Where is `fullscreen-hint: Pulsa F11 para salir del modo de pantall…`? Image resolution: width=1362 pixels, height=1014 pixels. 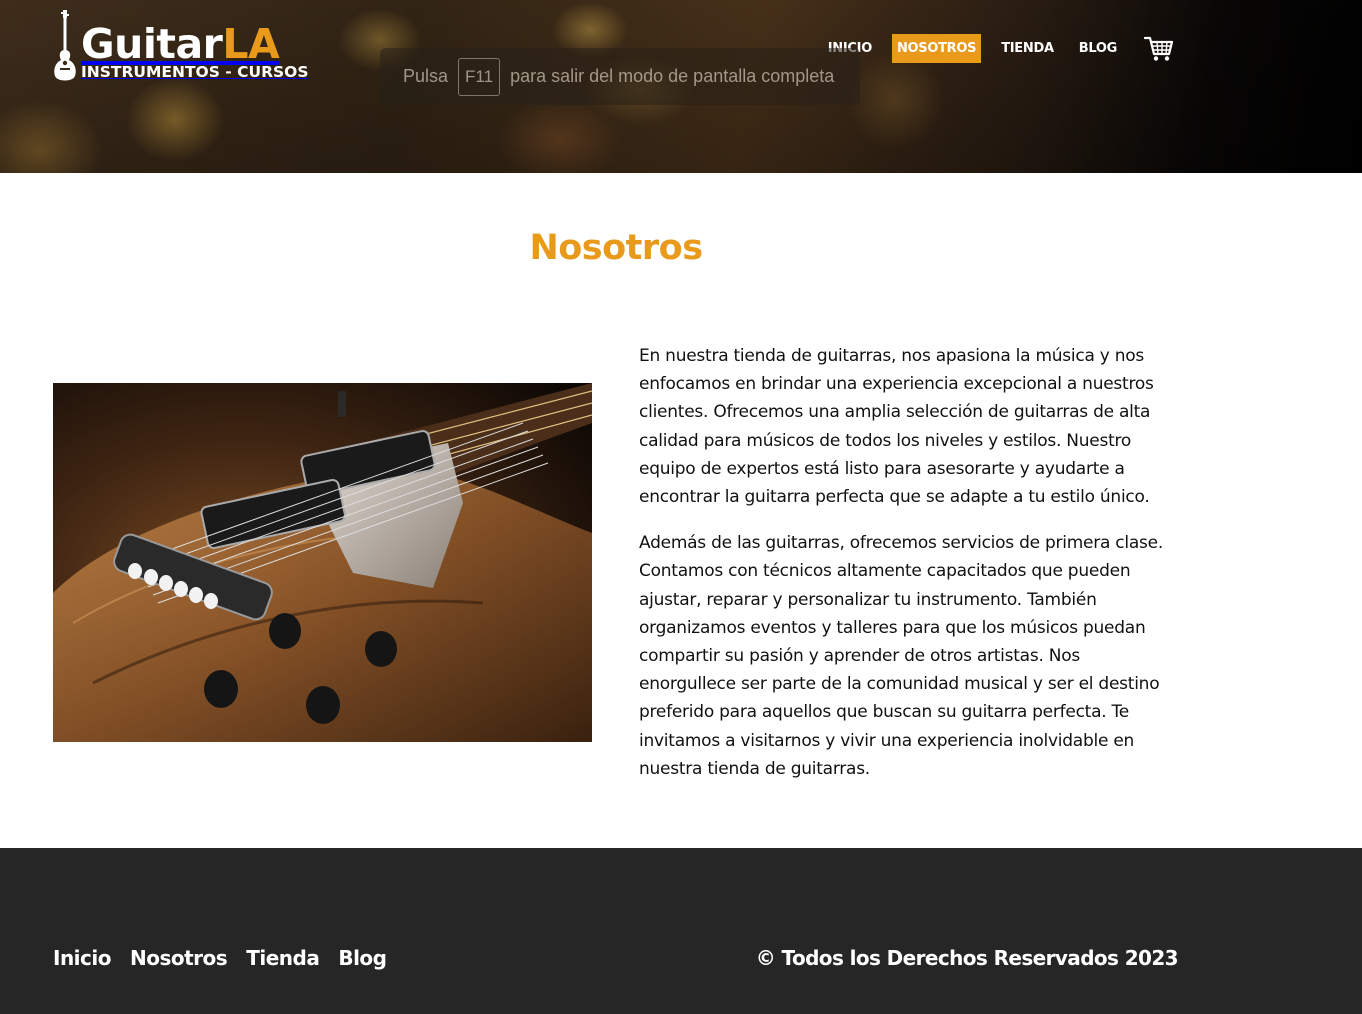
fullscreen-hint: Pulsa F11 para salir del modo de pantall… is located at coordinates (620, 76).